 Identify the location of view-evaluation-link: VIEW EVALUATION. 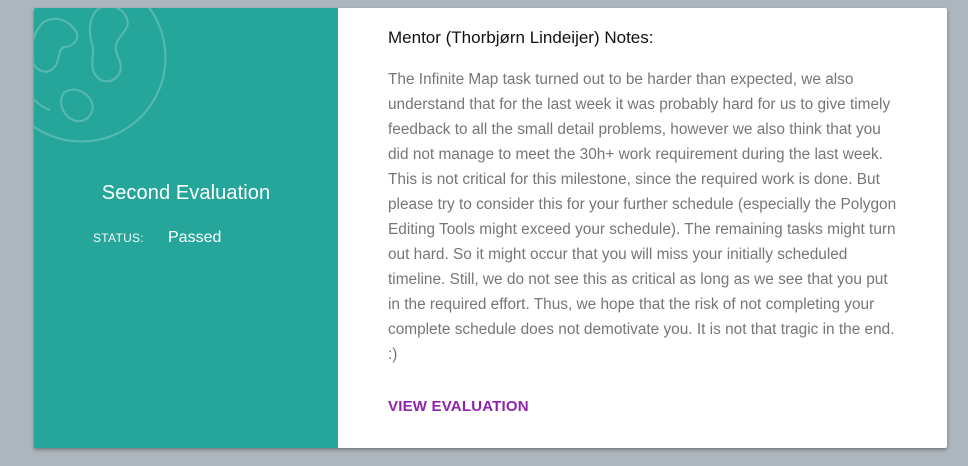
(458, 406).